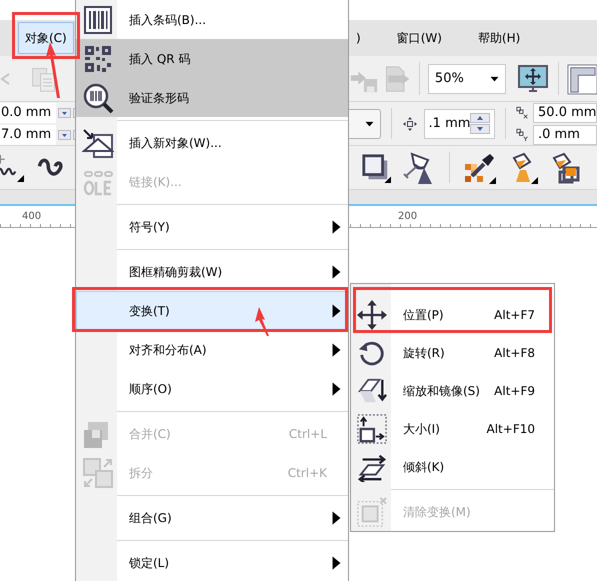  What do you see at coordinates (358, 38) in the screenshot?
I see `menu-bar-item: )` at bounding box center [358, 38].